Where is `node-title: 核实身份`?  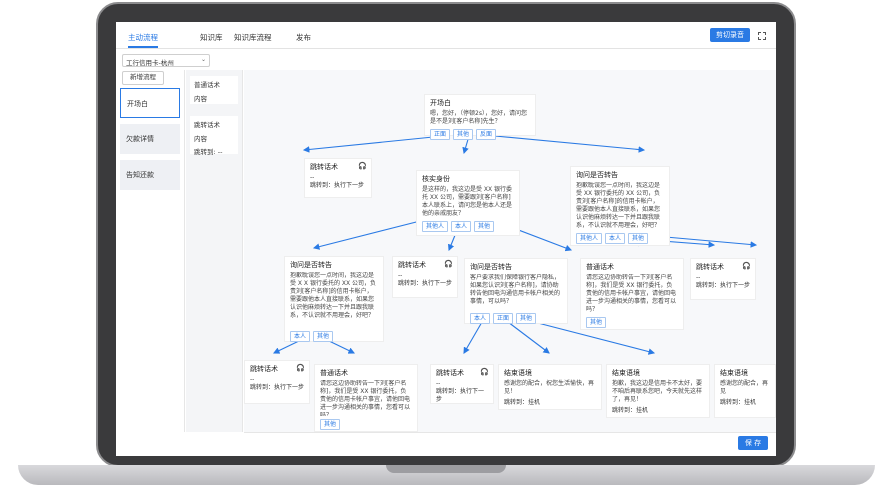
node-title: 核实身份 is located at coordinates (436, 179).